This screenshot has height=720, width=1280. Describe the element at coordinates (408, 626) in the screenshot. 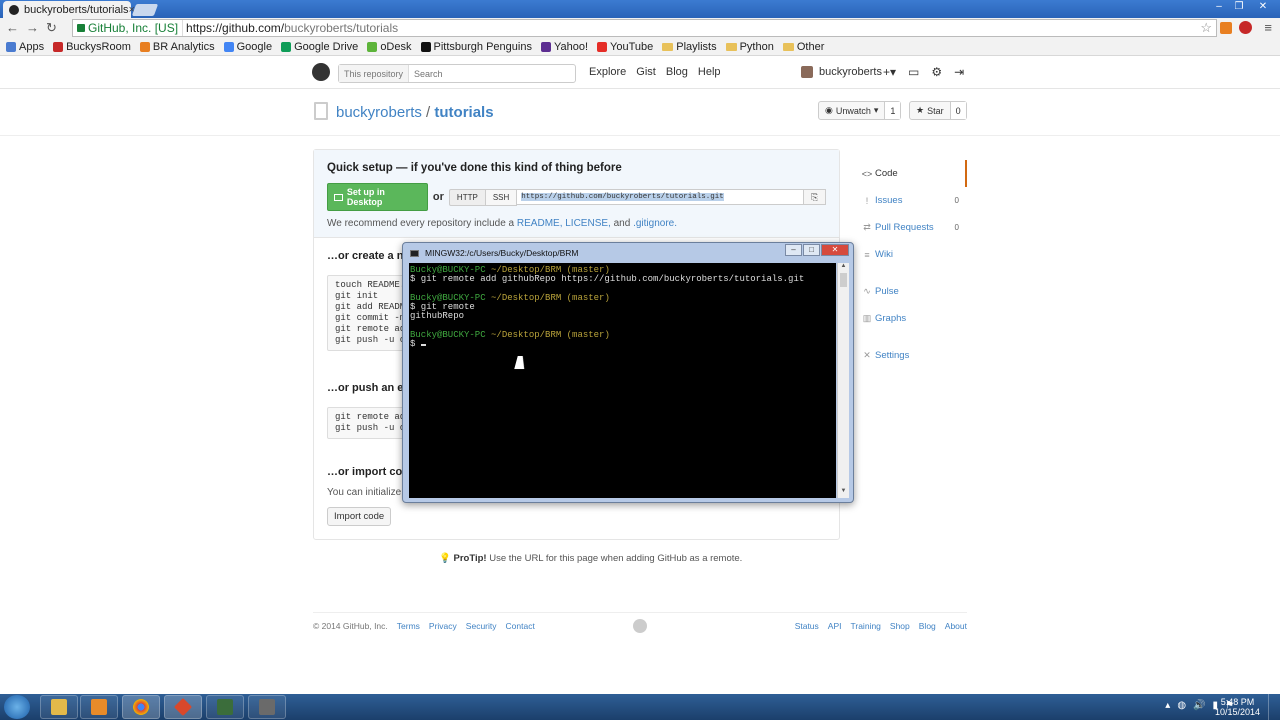

I see `footer-link-terms: Terms` at that location.